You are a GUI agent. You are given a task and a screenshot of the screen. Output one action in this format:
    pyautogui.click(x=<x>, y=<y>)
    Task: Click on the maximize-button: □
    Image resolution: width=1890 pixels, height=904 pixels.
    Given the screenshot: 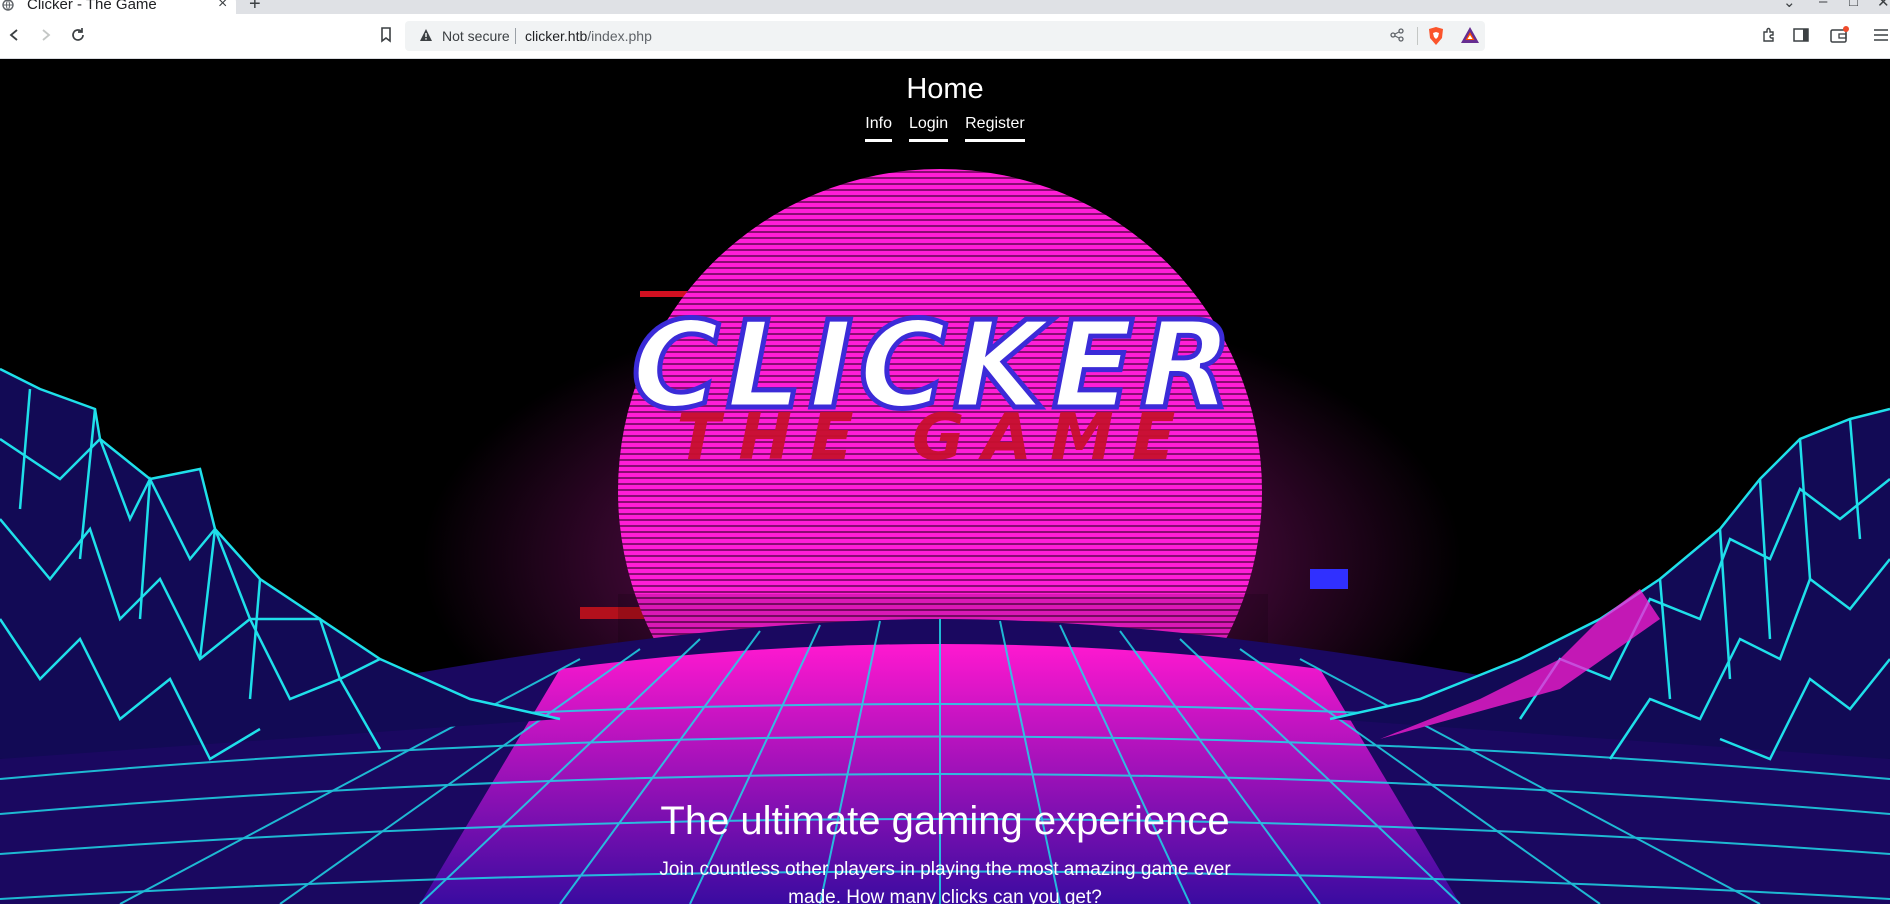 What is the action you would take?
    pyautogui.click(x=1853, y=5)
    